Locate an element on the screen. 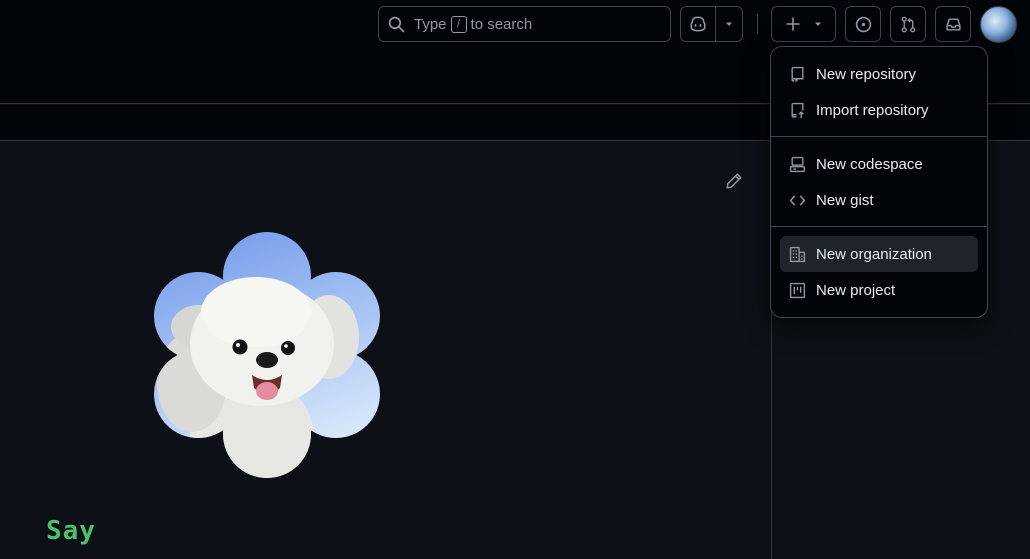 Image resolution: width=1030 pixels, height=559 pixels. copilot-dropdown is located at coordinates (729, 24).